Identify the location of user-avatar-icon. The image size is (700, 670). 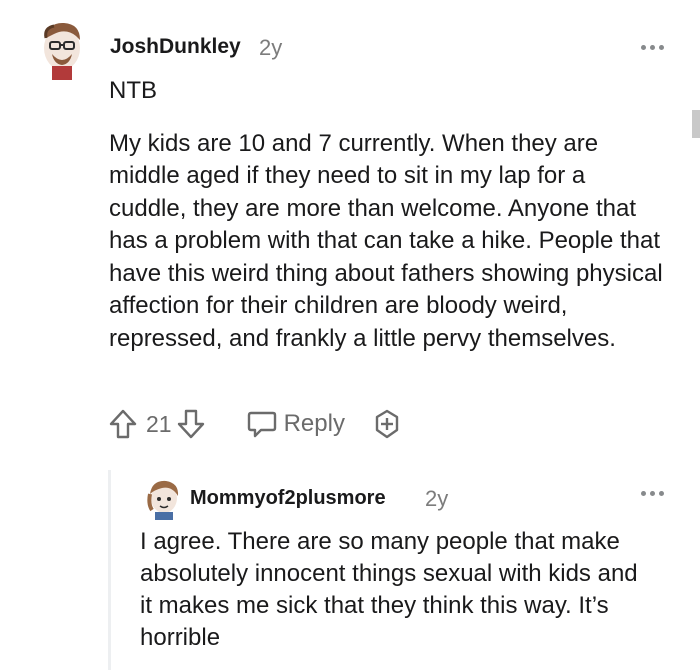
(62, 51).